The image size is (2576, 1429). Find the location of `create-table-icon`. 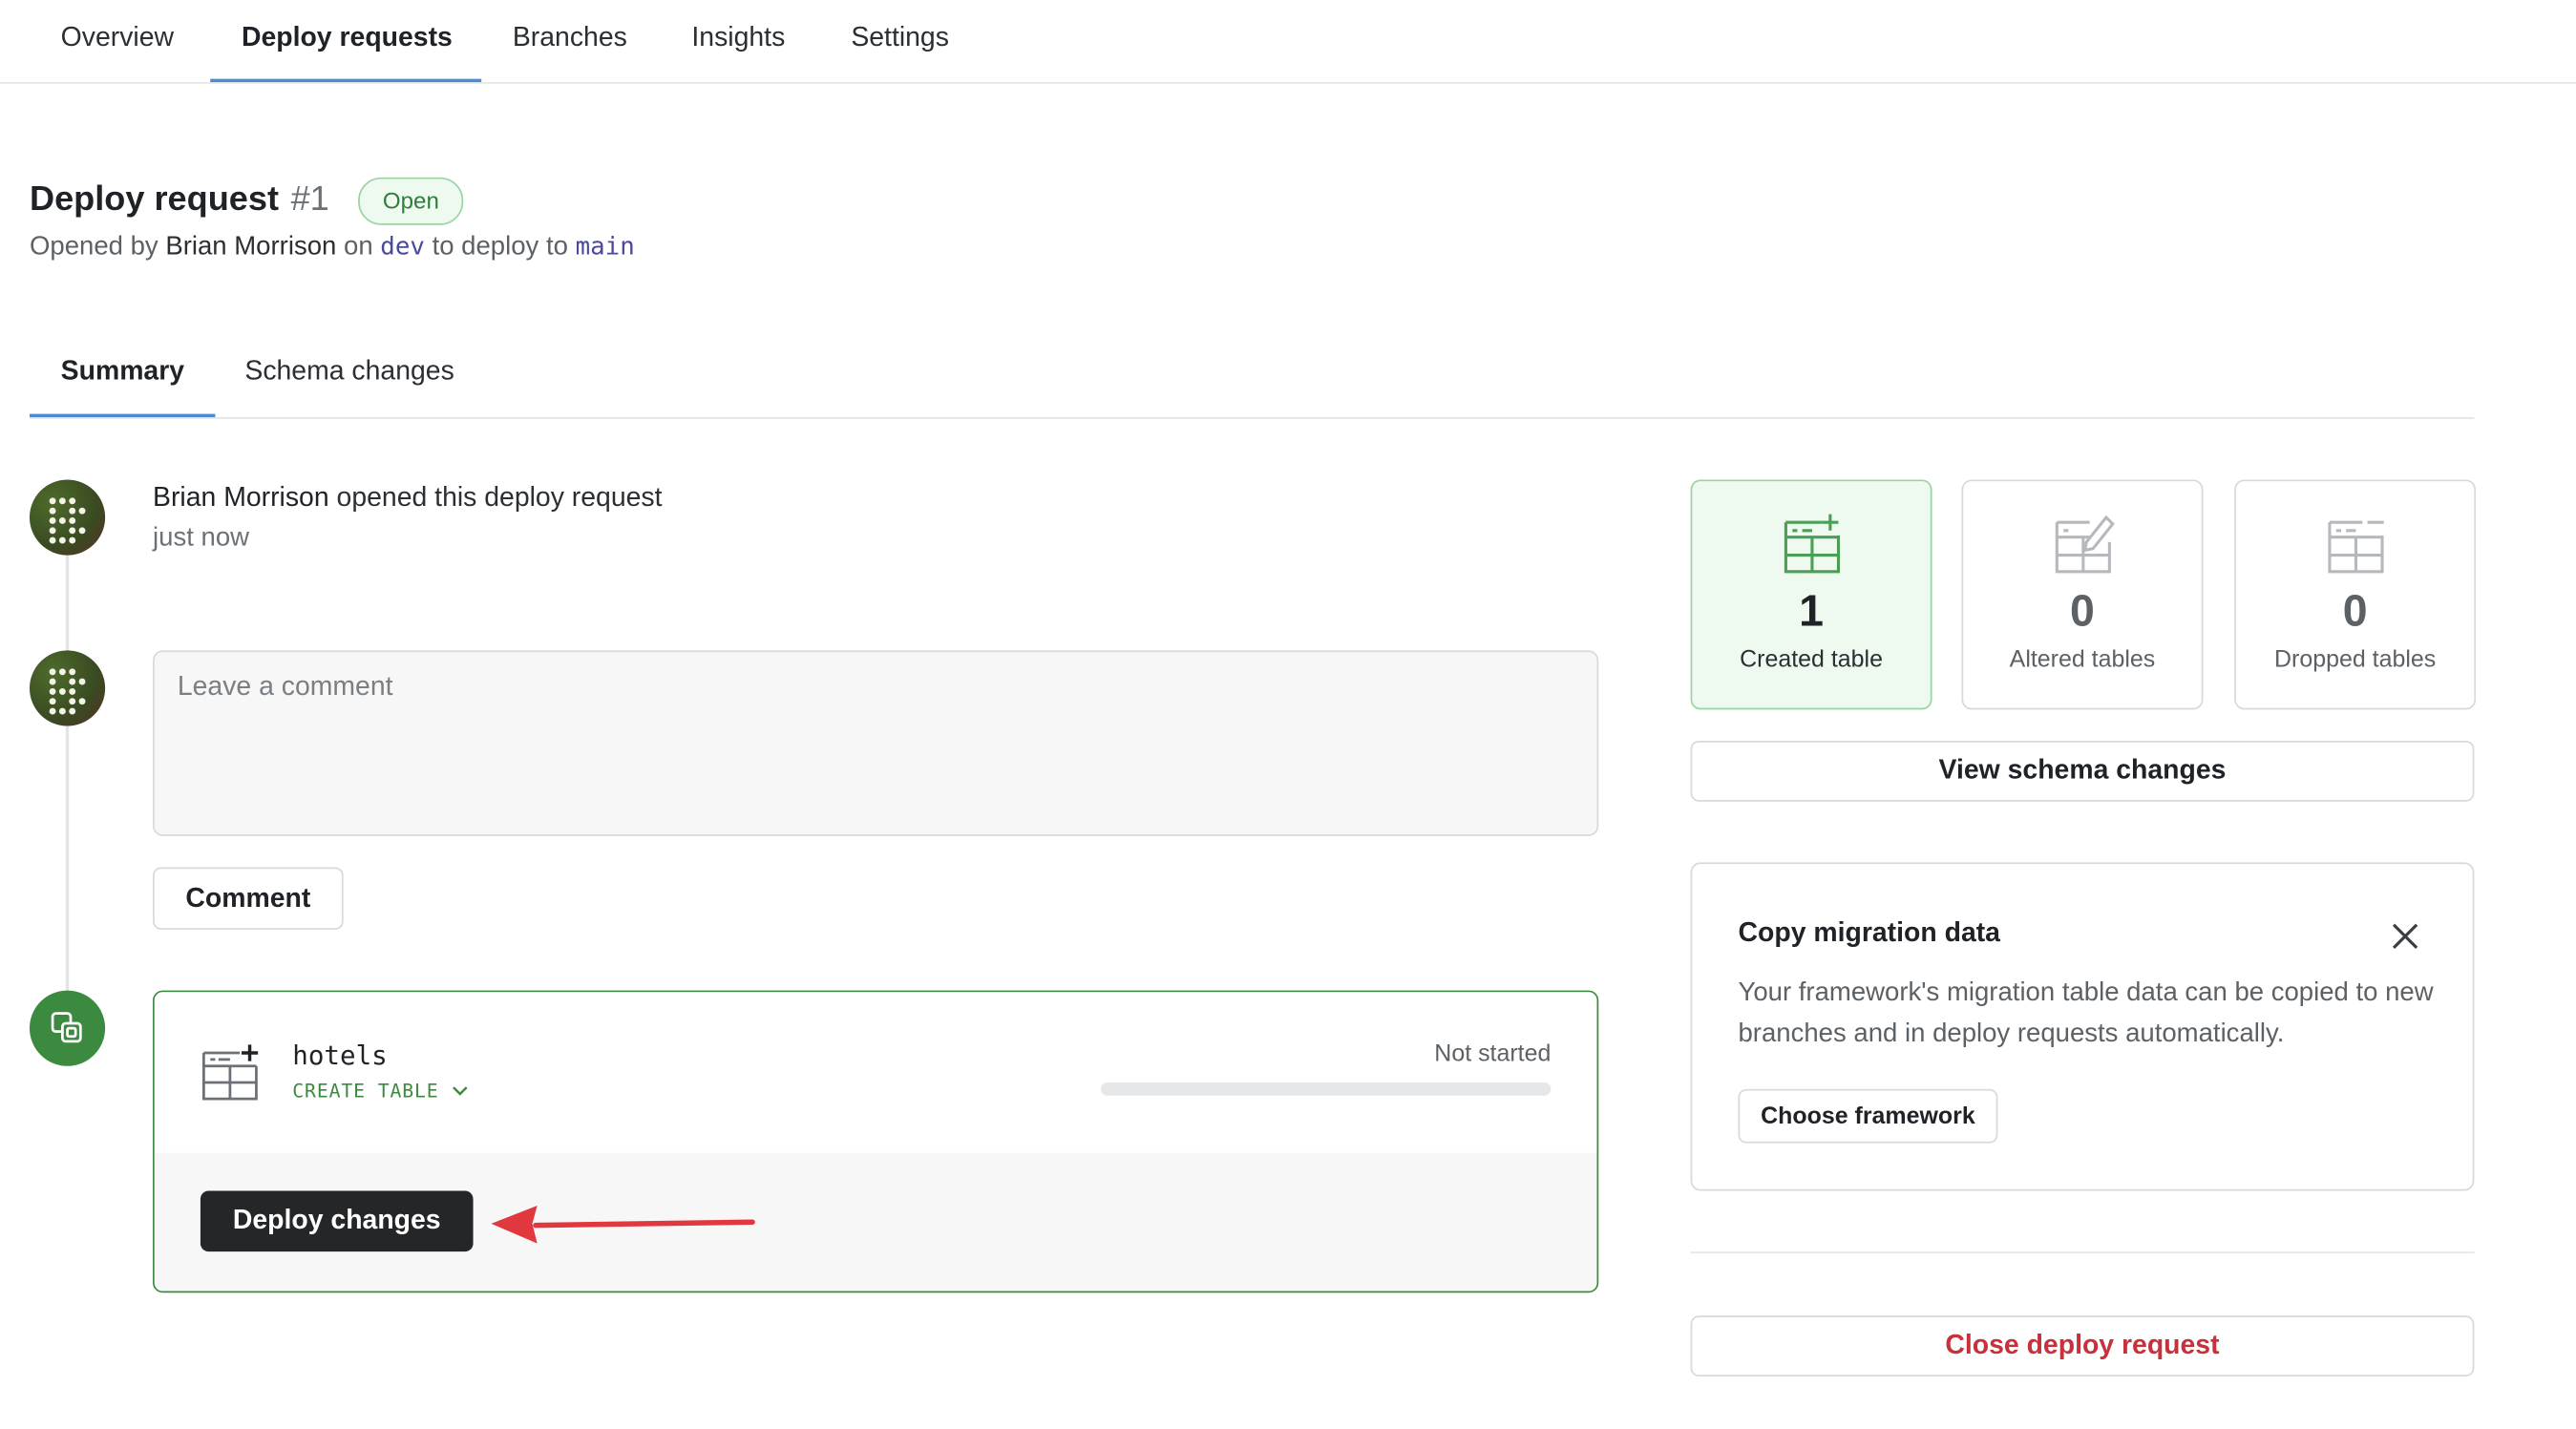

create-table-icon is located at coordinates (230, 1072).